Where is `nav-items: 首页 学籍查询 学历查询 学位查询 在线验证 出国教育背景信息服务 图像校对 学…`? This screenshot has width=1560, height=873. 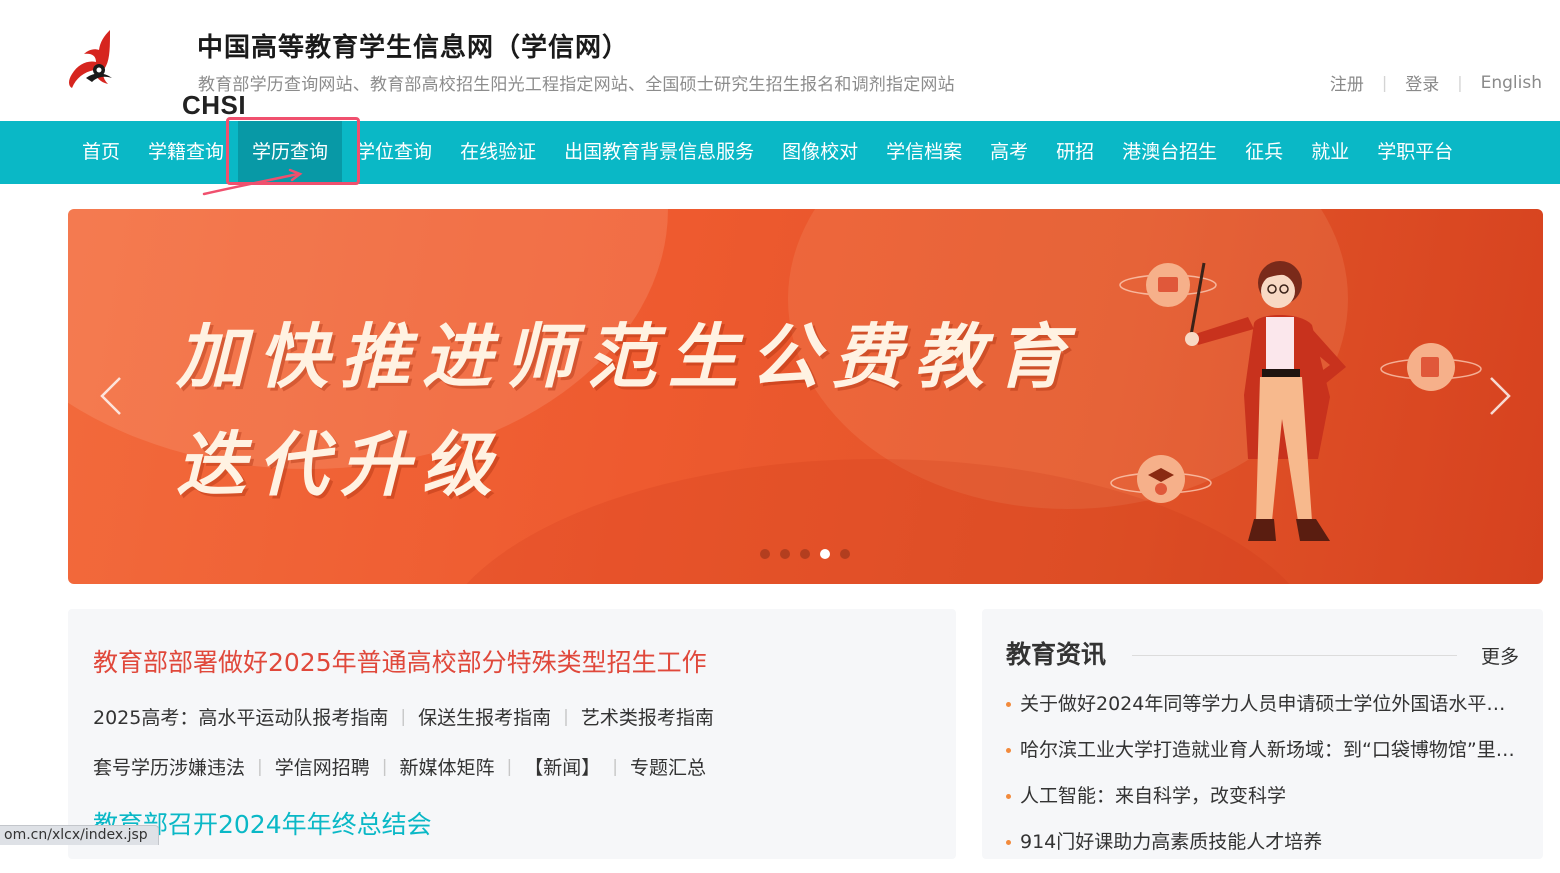 nav-items: 首页 学籍查询 学历查询 学位查询 在线验证 出国教育背景信息服务 图像校对 学… is located at coordinates (767, 152).